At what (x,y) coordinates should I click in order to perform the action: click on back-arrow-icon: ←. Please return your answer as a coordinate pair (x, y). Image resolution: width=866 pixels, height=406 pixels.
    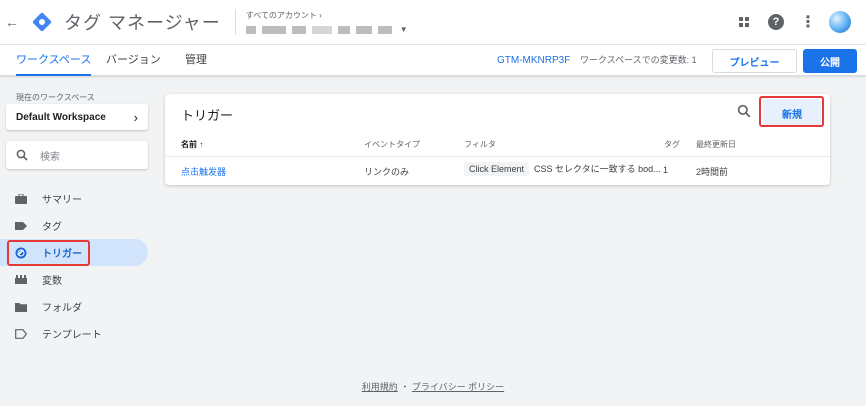
    Looking at the image, I should click on (12, 22).